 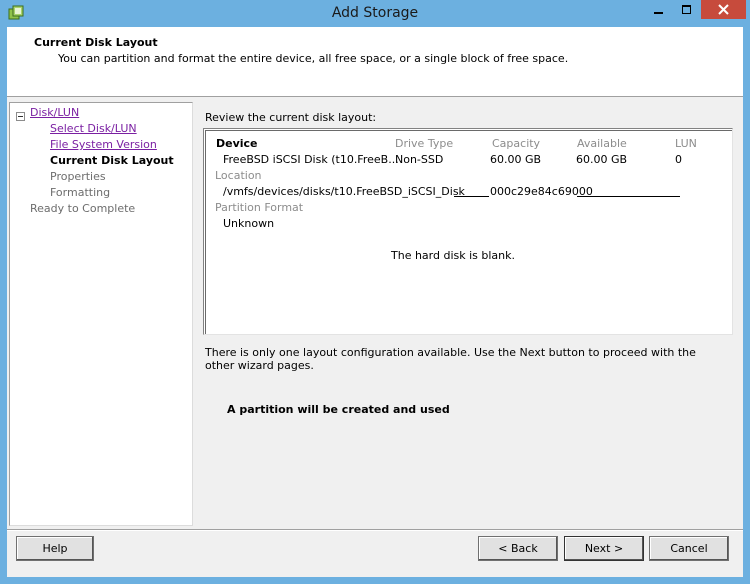 I want to click on device-capacity: 60.00 GB, so click(x=516, y=159).